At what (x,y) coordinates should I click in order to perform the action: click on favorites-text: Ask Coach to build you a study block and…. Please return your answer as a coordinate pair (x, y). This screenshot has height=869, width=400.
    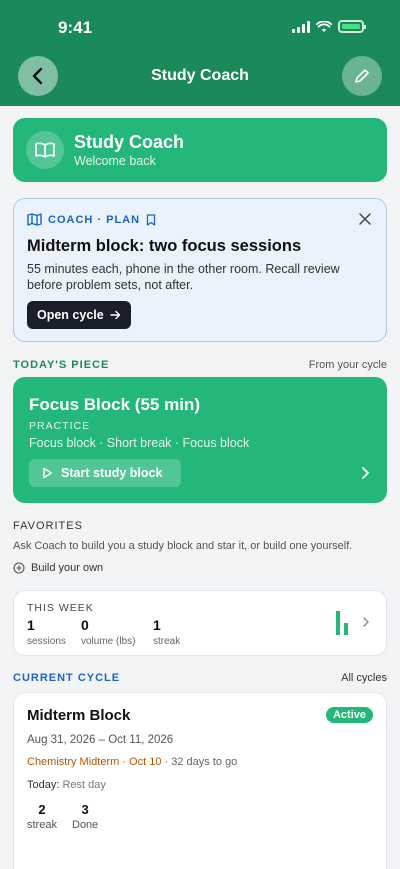
    Looking at the image, I should click on (183, 546).